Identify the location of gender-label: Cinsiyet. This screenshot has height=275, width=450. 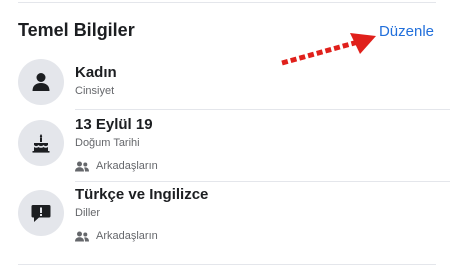
(95, 91).